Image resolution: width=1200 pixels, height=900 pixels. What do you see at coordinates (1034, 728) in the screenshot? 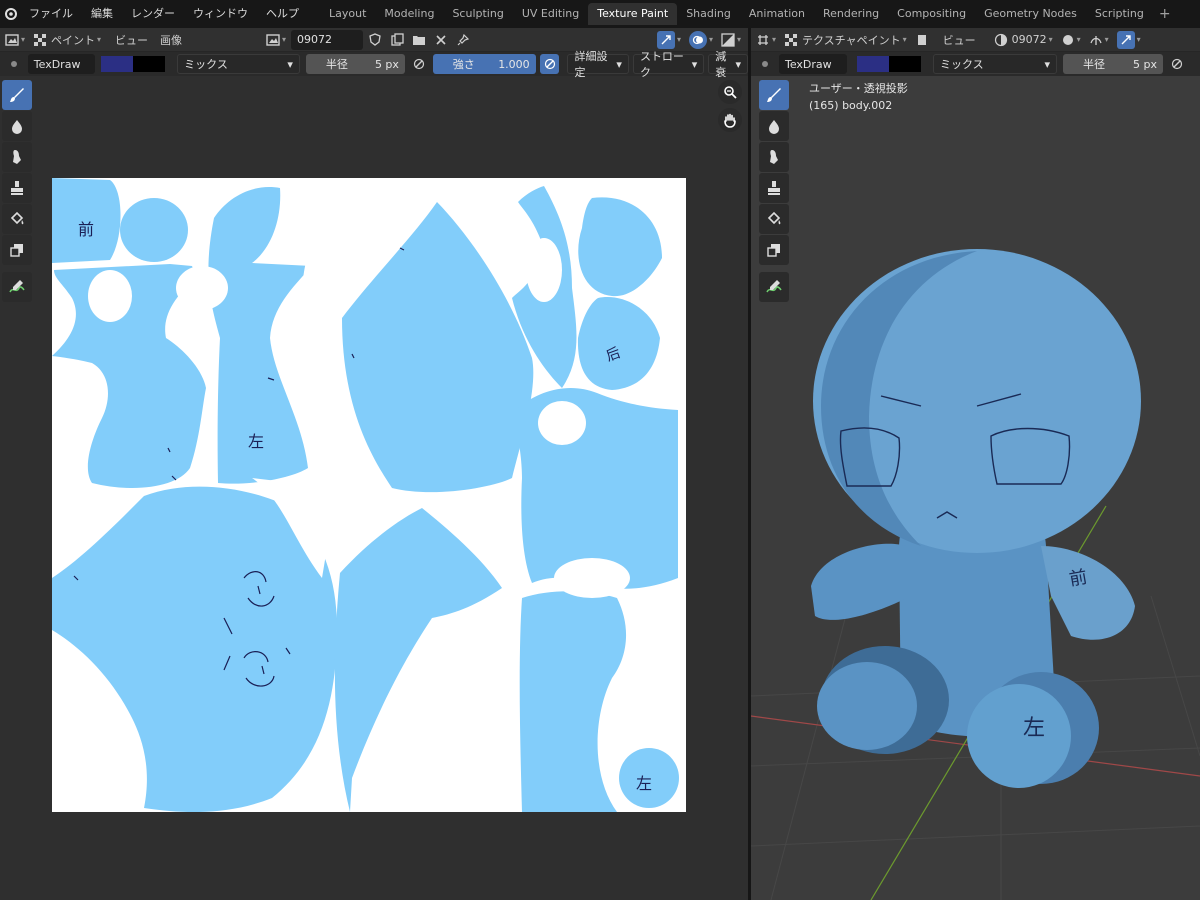
I see `model-label-foot: 左` at bounding box center [1034, 728].